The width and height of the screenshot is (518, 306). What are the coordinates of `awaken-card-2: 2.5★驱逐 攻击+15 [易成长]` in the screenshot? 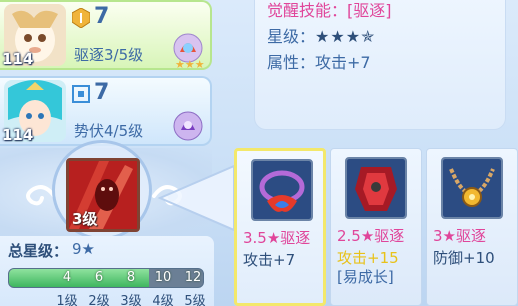 It's located at (376, 227).